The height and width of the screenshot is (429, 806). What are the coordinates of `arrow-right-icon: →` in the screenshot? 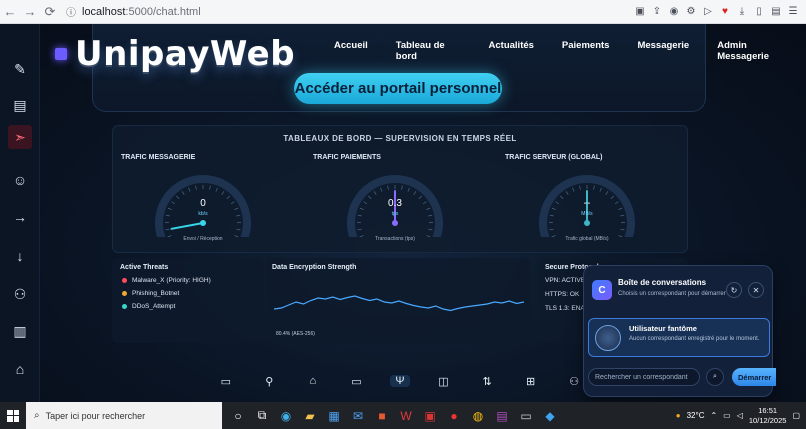 It's located at (20, 217).